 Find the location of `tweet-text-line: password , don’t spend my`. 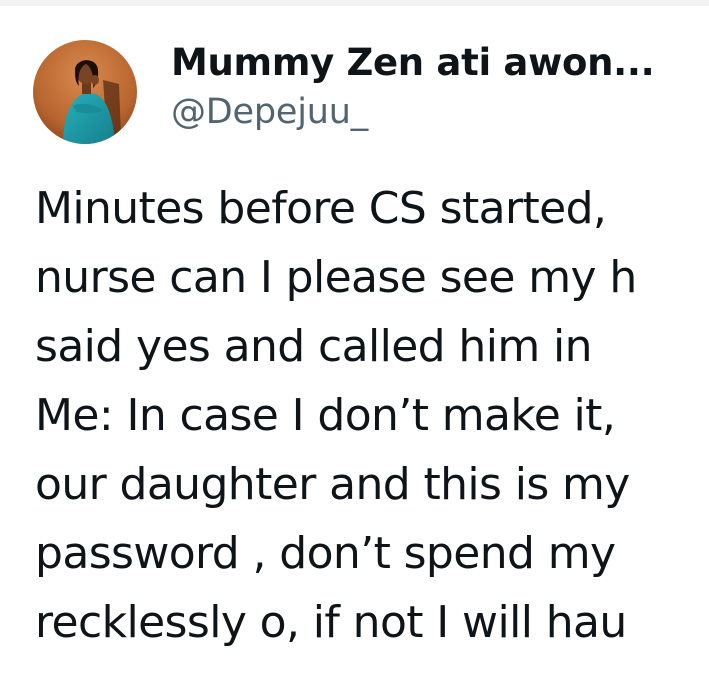

tweet-text-line: password , don’t spend my is located at coordinates (325, 553).